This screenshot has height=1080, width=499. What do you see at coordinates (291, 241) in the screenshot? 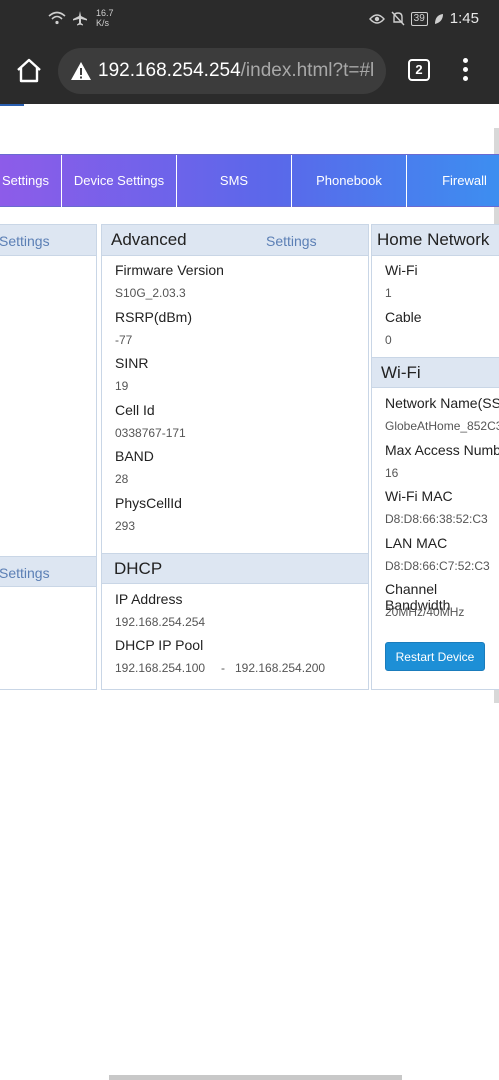
I see `advanced-settings-link: Settings` at bounding box center [291, 241].